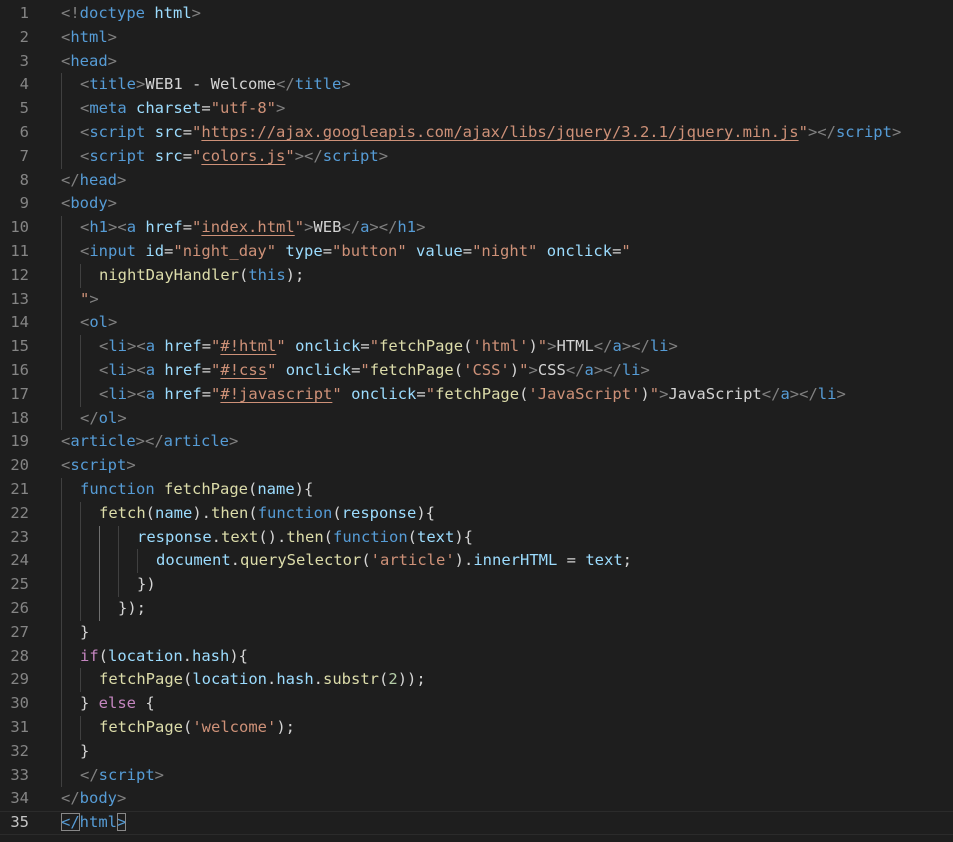  I want to click on code-token: name, so click(276, 489).